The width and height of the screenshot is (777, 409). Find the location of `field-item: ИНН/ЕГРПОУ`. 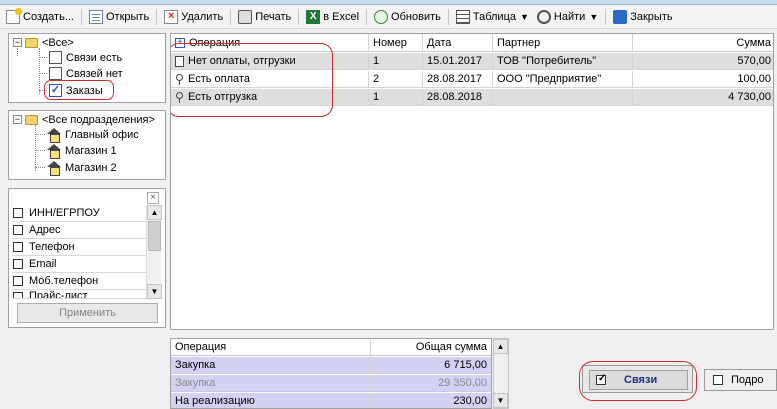

field-item: ИНН/ЕГРПОУ is located at coordinates (79, 213).